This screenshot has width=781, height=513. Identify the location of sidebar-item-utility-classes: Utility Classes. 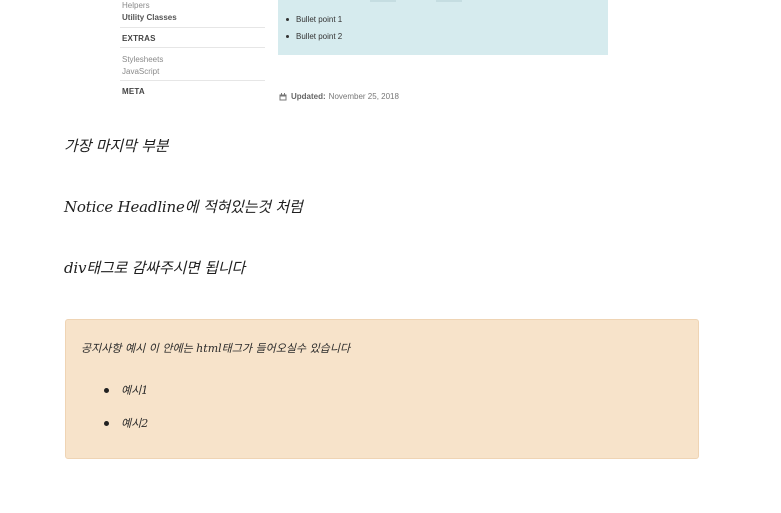
(149, 17).